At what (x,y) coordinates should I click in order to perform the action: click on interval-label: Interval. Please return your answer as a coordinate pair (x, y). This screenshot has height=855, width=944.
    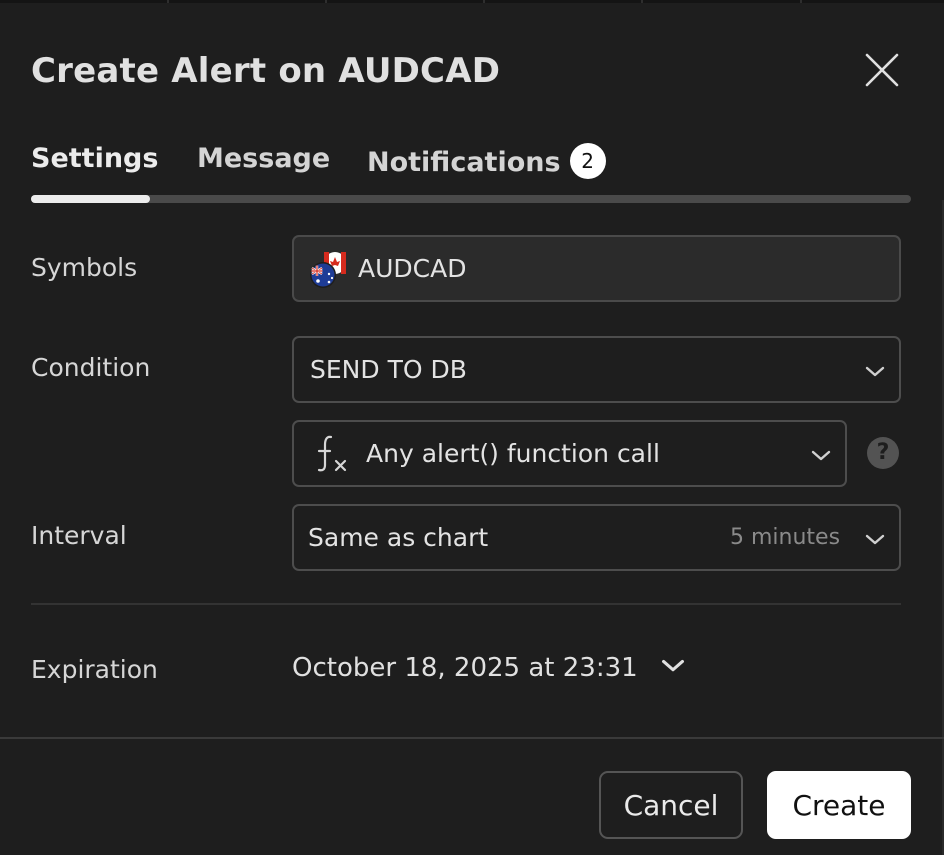
    Looking at the image, I should click on (79, 535).